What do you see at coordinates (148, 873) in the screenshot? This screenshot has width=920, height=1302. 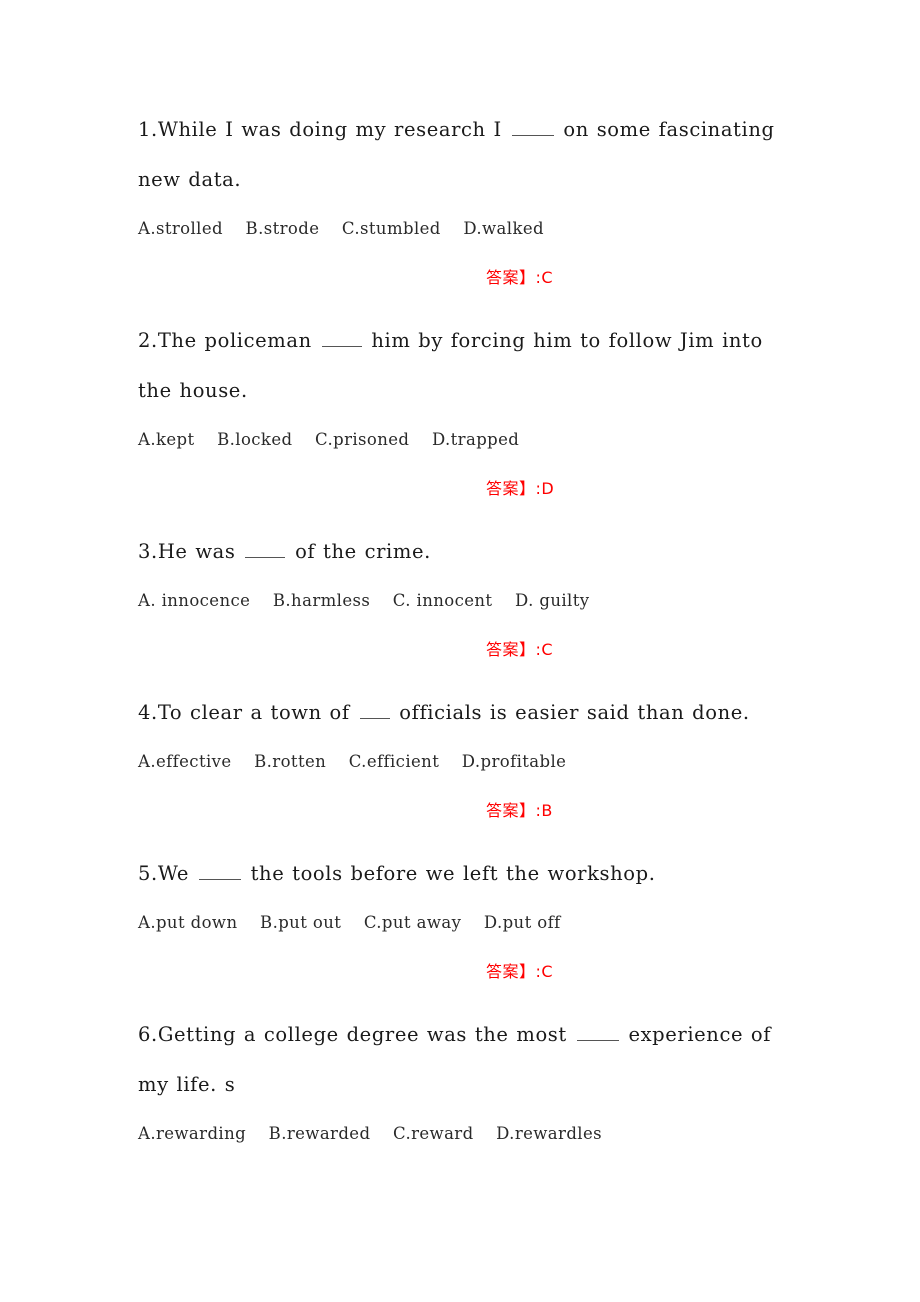 I see `question-number-5: 5.` at bounding box center [148, 873].